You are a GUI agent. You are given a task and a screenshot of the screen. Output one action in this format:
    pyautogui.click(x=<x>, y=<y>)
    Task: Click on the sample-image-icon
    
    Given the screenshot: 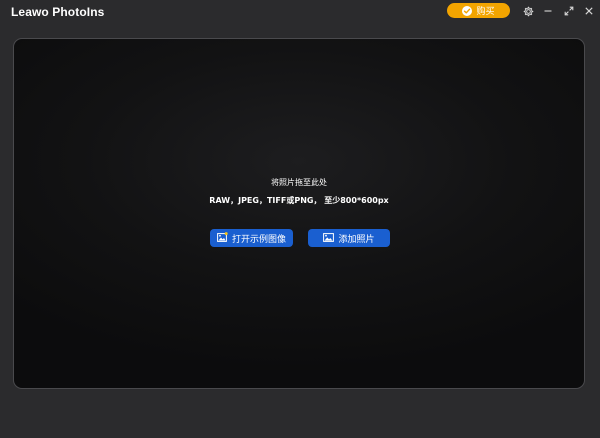 What is the action you would take?
    pyautogui.click(x=222, y=238)
    